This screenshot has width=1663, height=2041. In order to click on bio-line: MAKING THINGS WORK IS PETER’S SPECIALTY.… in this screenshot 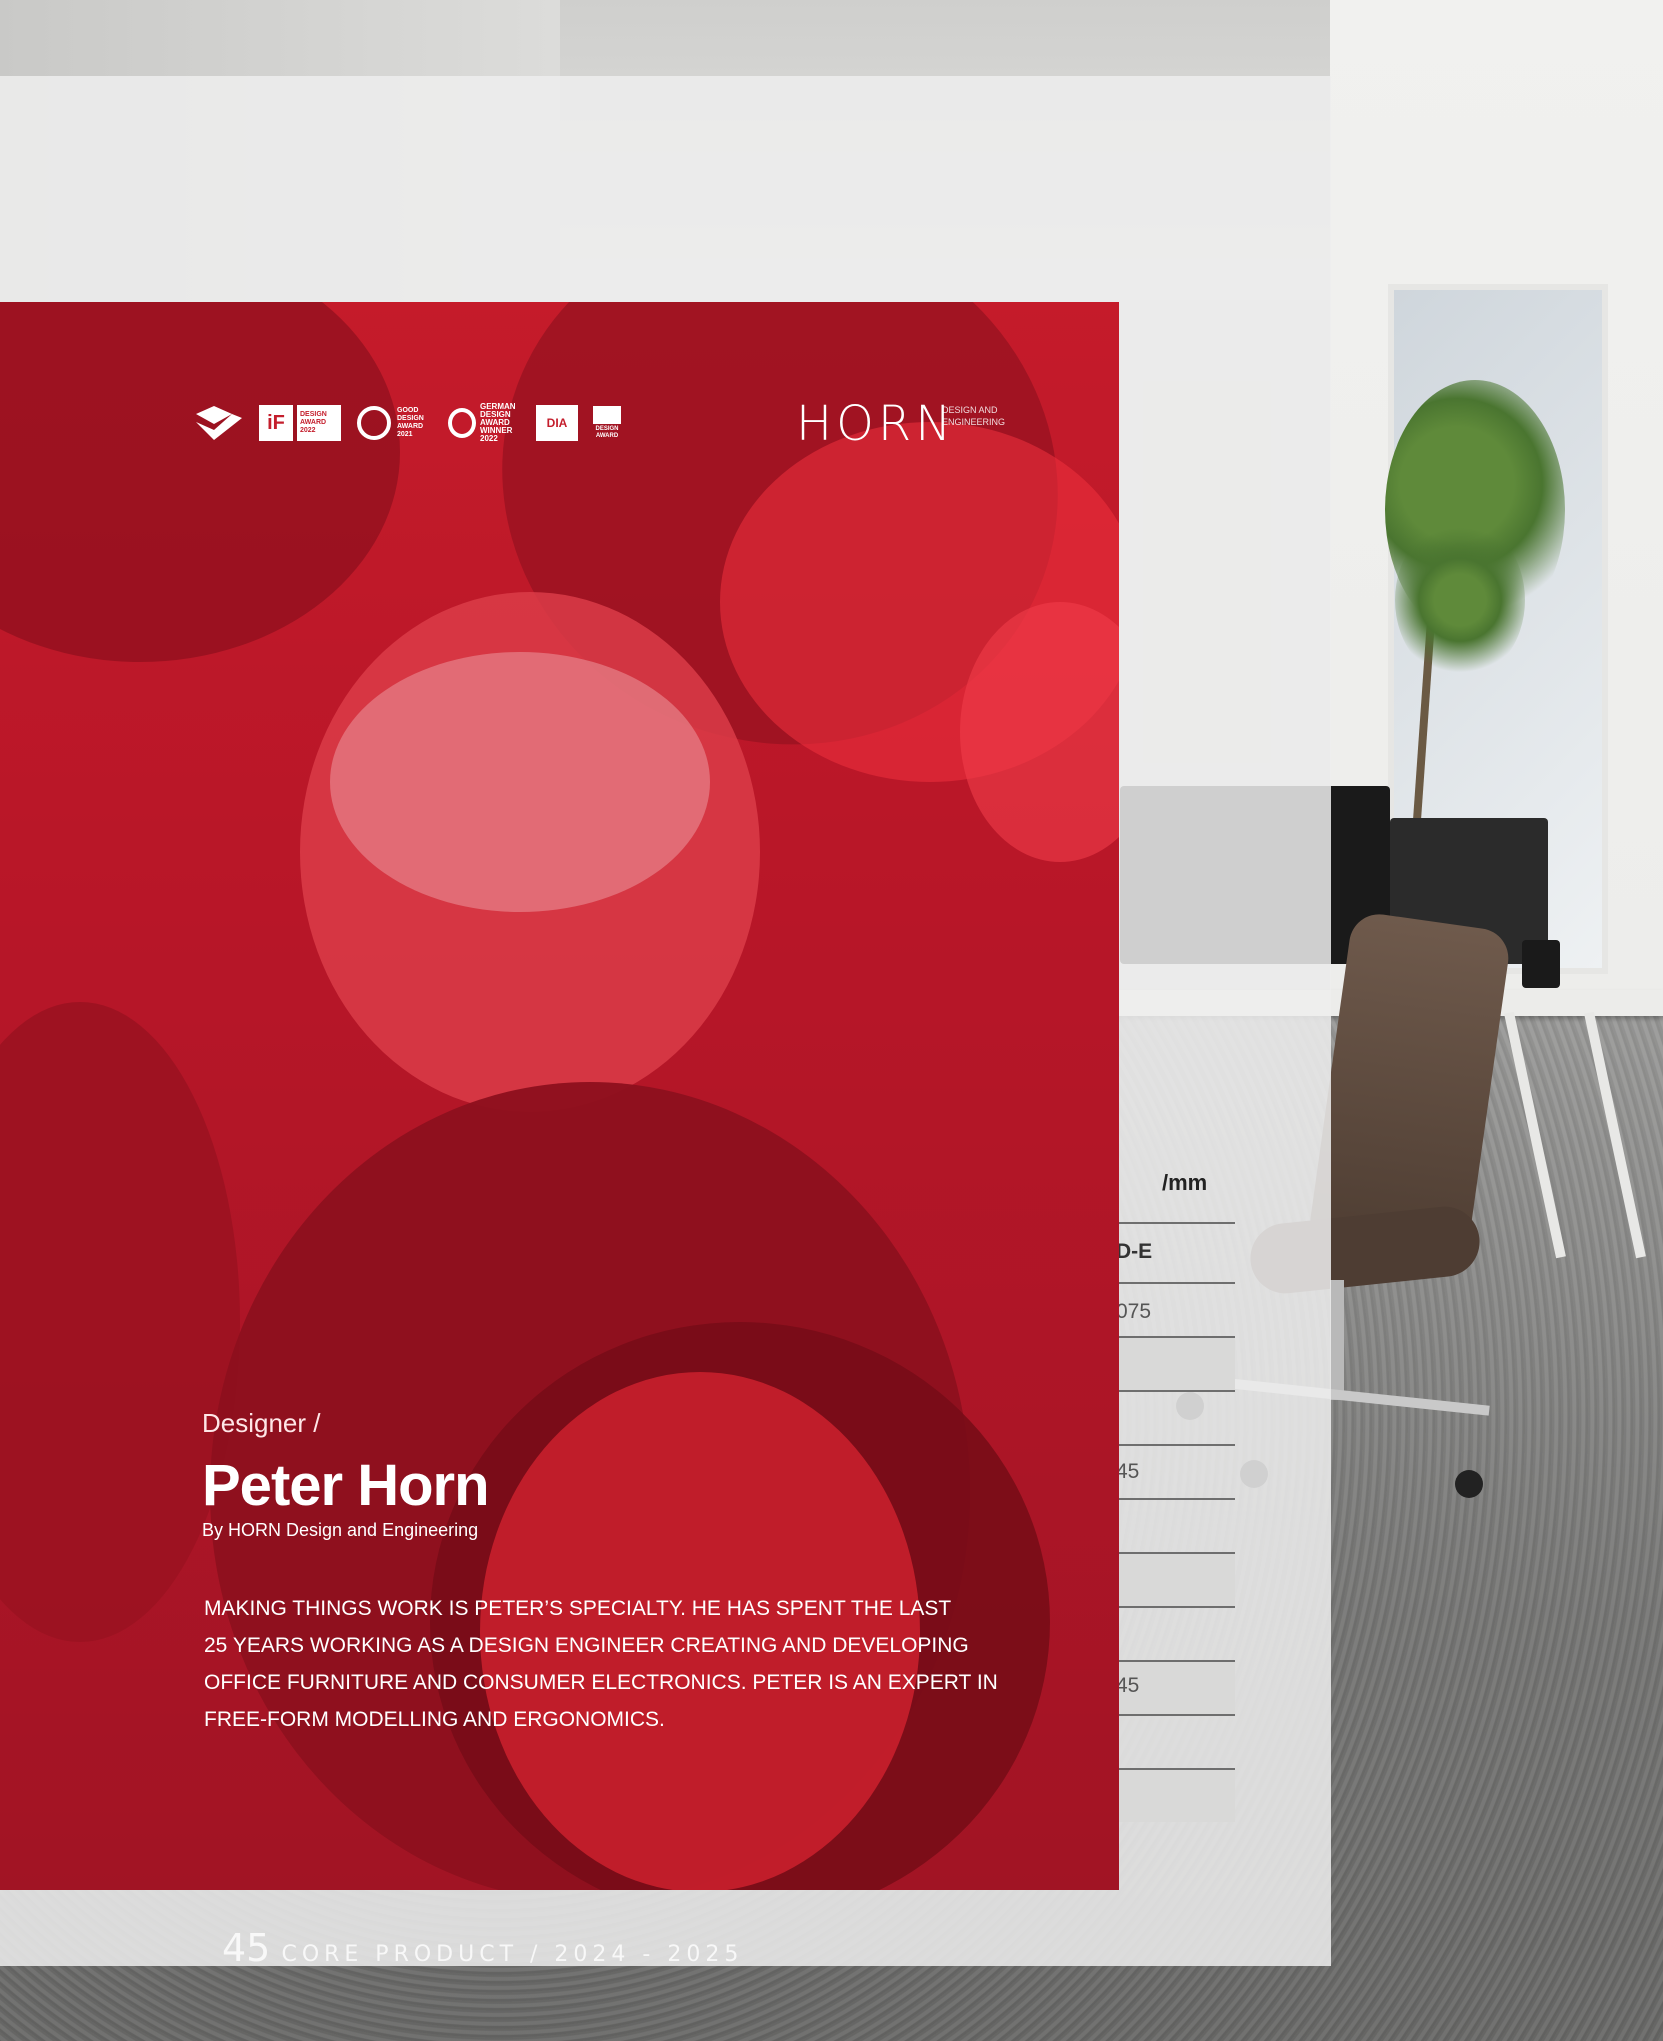, I will do `click(578, 1608)`.